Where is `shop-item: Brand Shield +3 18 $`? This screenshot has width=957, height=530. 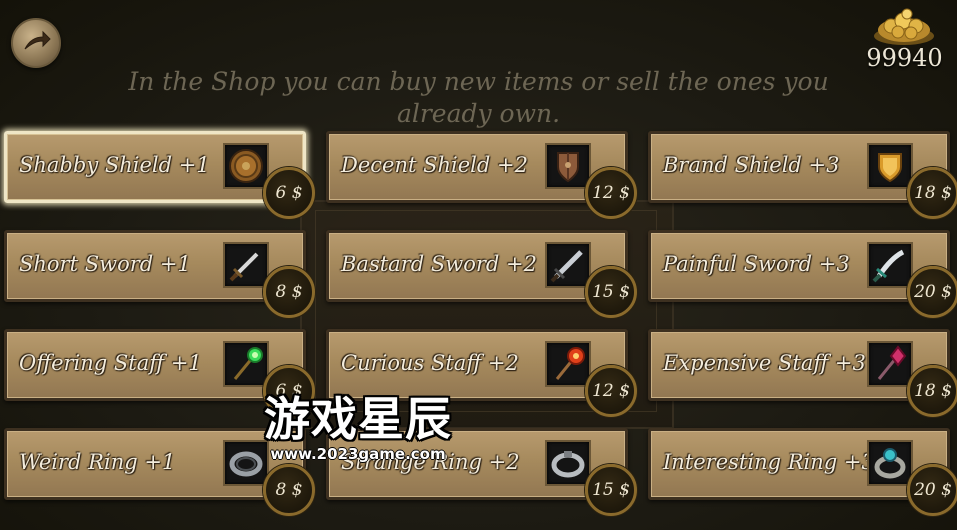 shop-item: Brand Shield +3 18 $ is located at coordinates (802, 175).